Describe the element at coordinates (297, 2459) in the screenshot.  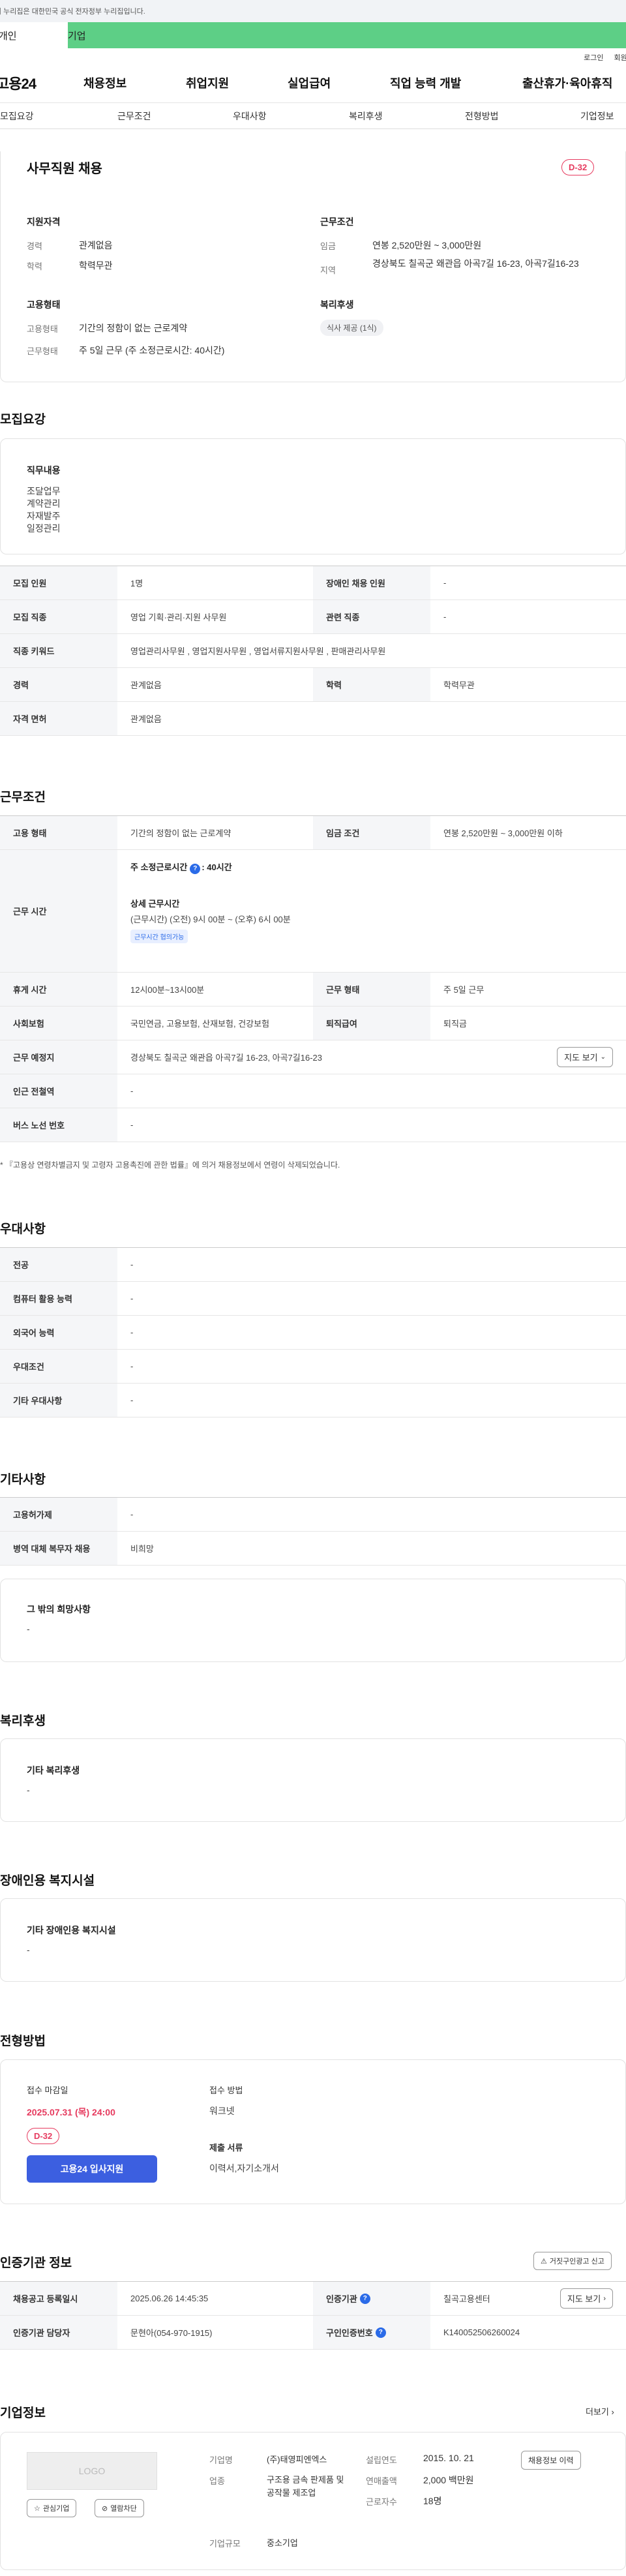
I see `company-name-value: (주)태영피엔엑스` at that location.